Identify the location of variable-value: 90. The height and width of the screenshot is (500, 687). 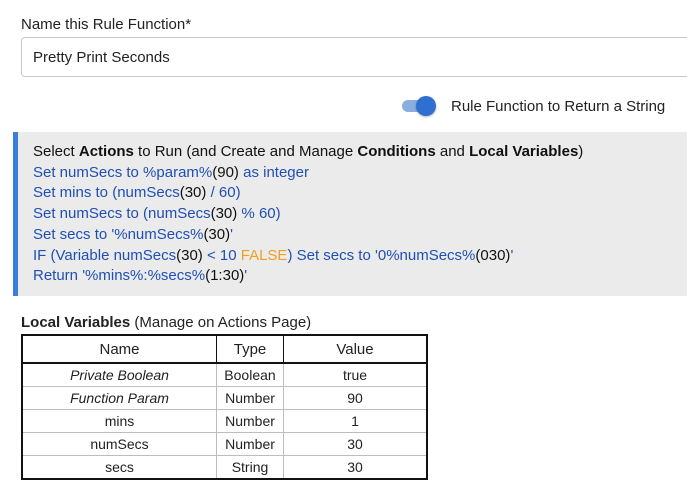
(355, 398).